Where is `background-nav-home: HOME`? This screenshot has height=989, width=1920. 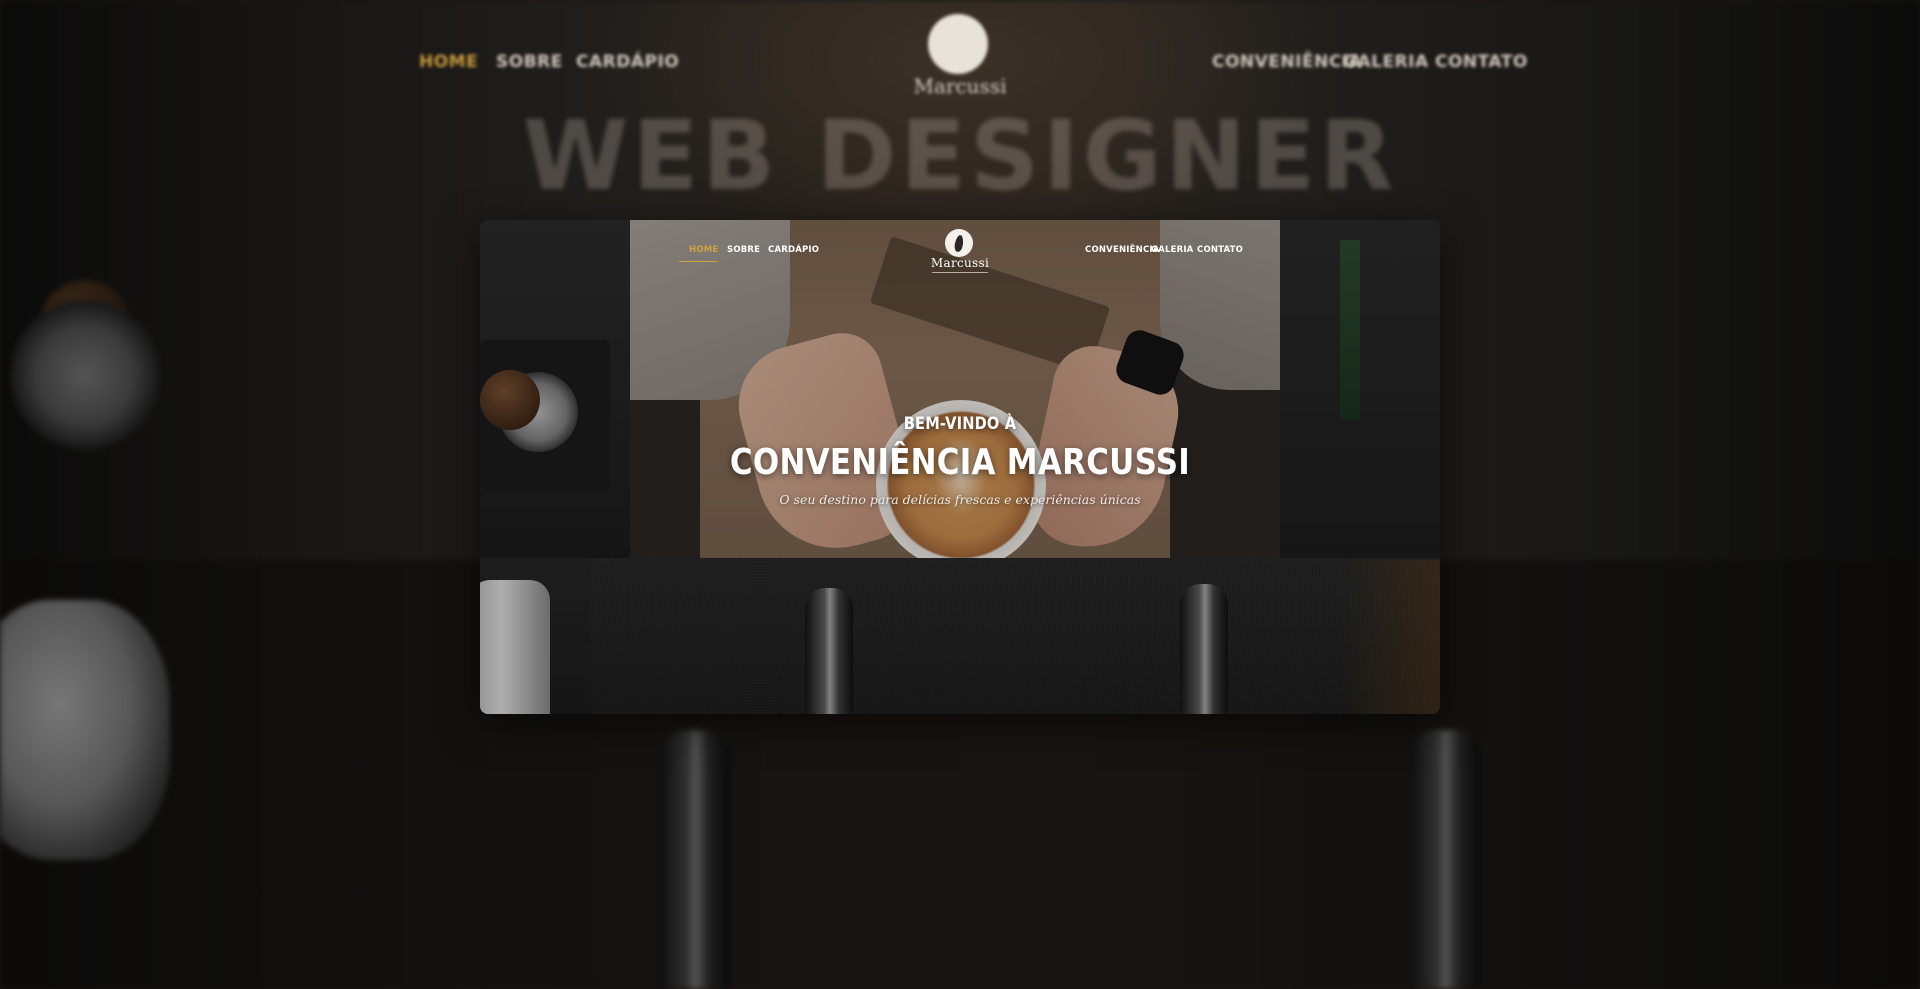 background-nav-home: HOME is located at coordinates (449, 62).